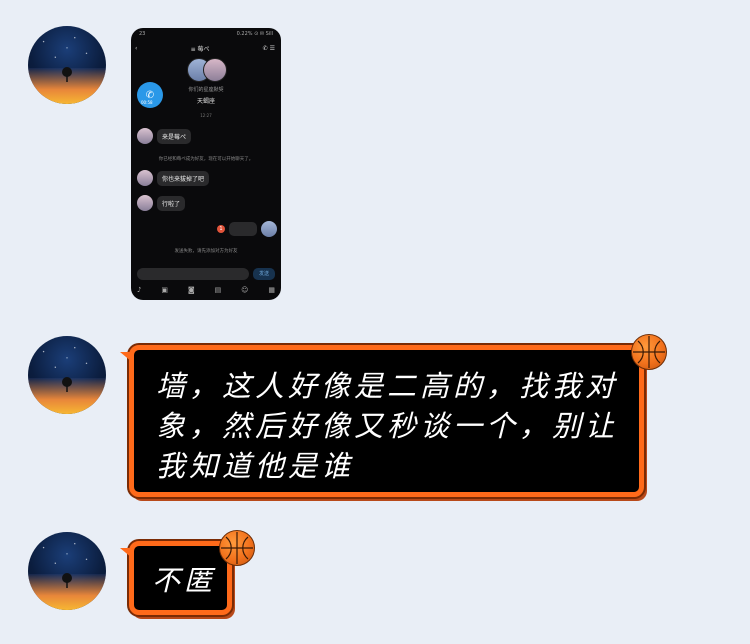  Describe the element at coordinates (206, 90) in the screenshot. I see `couple-label: 你们的星座默契` at that location.